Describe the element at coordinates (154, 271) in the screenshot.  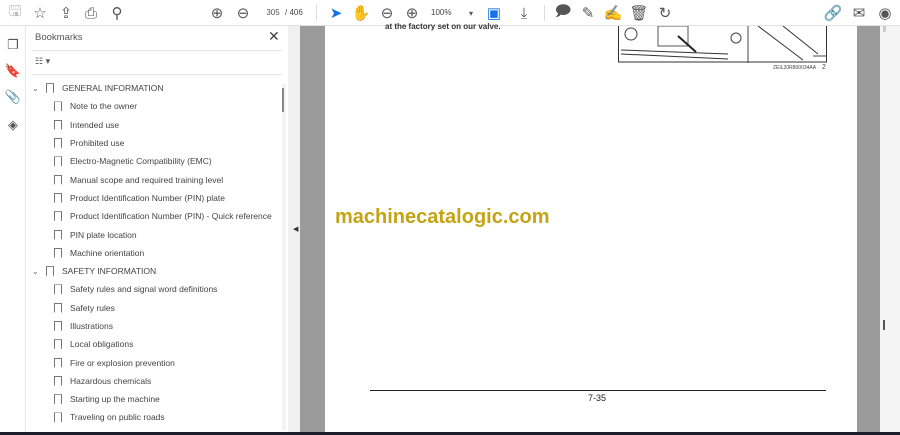
I see `bookmark-item: ⌄ SAFETY INFORMATION` at that location.